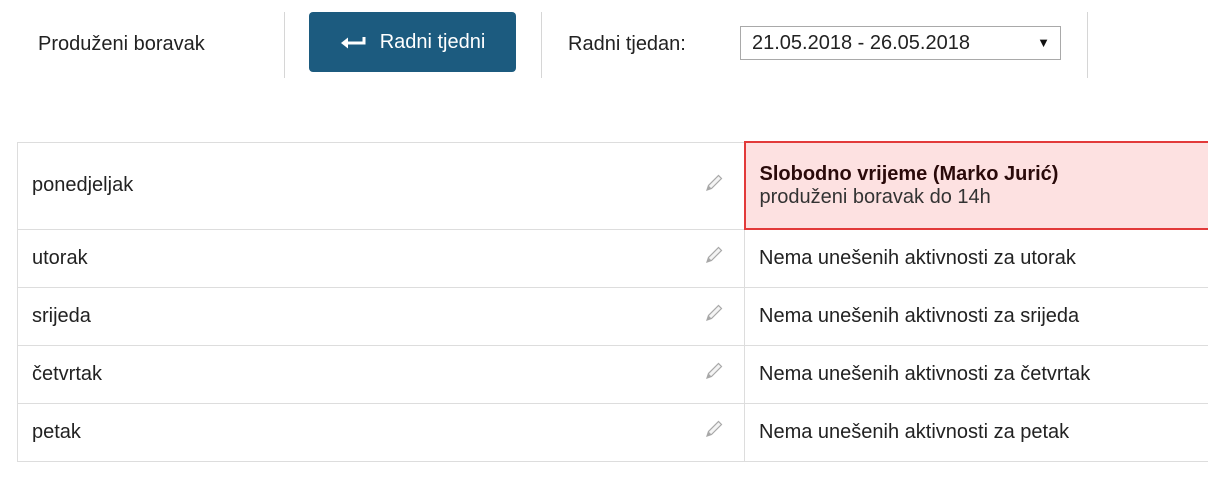 Image resolution: width=1208 pixels, height=493 pixels. I want to click on working-weeks-button-label: Radni tjedni, so click(432, 41).